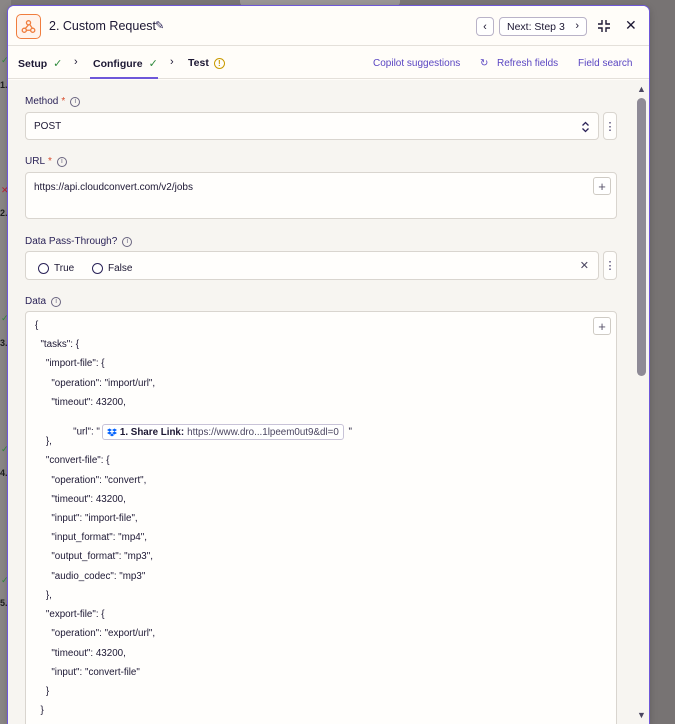  What do you see at coordinates (641, 402) in the screenshot?
I see `form-scrollbar: ▲ ▼` at bounding box center [641, 402].